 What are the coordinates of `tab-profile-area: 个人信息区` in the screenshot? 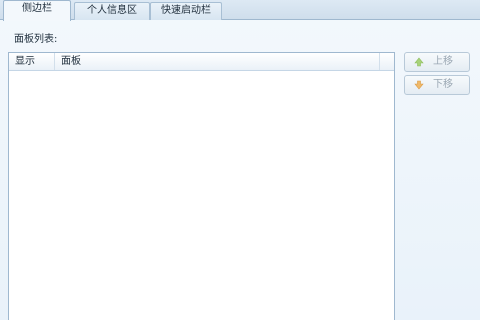 It's located at (112, 11).